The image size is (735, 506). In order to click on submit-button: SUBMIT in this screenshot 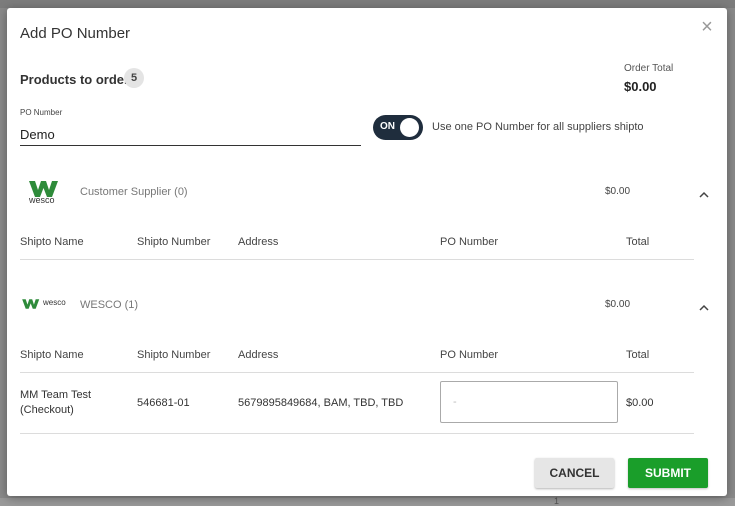, I will do `click(668, 473)`.